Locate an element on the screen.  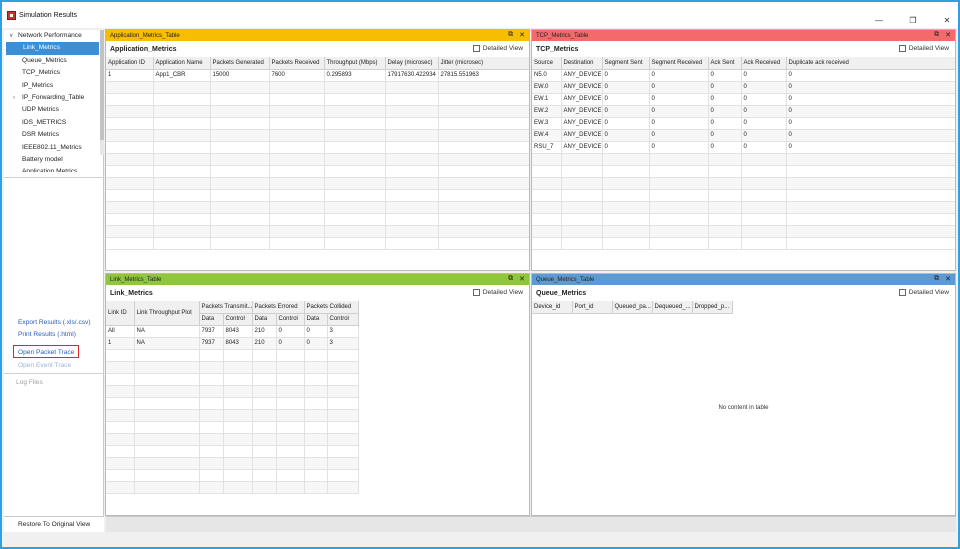
table-row: EW.1 ANY_DEVICE 0 0 0 0 0 is located at coordinates (743, 99).